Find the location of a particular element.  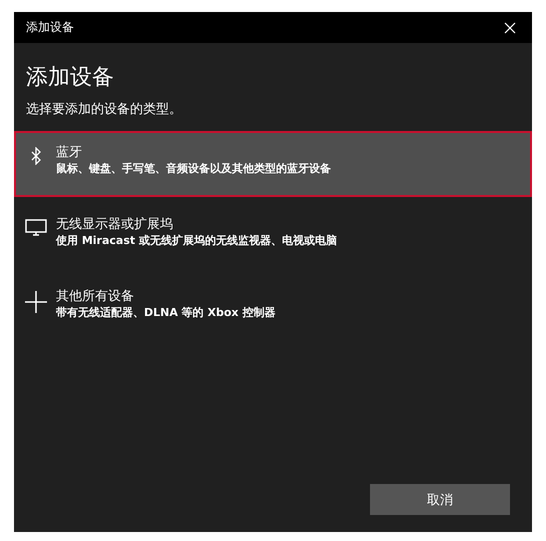

option-description: 带有无线适配器、DLNA 等的 Xbox 控制器 is located at coordinates (166, 313).